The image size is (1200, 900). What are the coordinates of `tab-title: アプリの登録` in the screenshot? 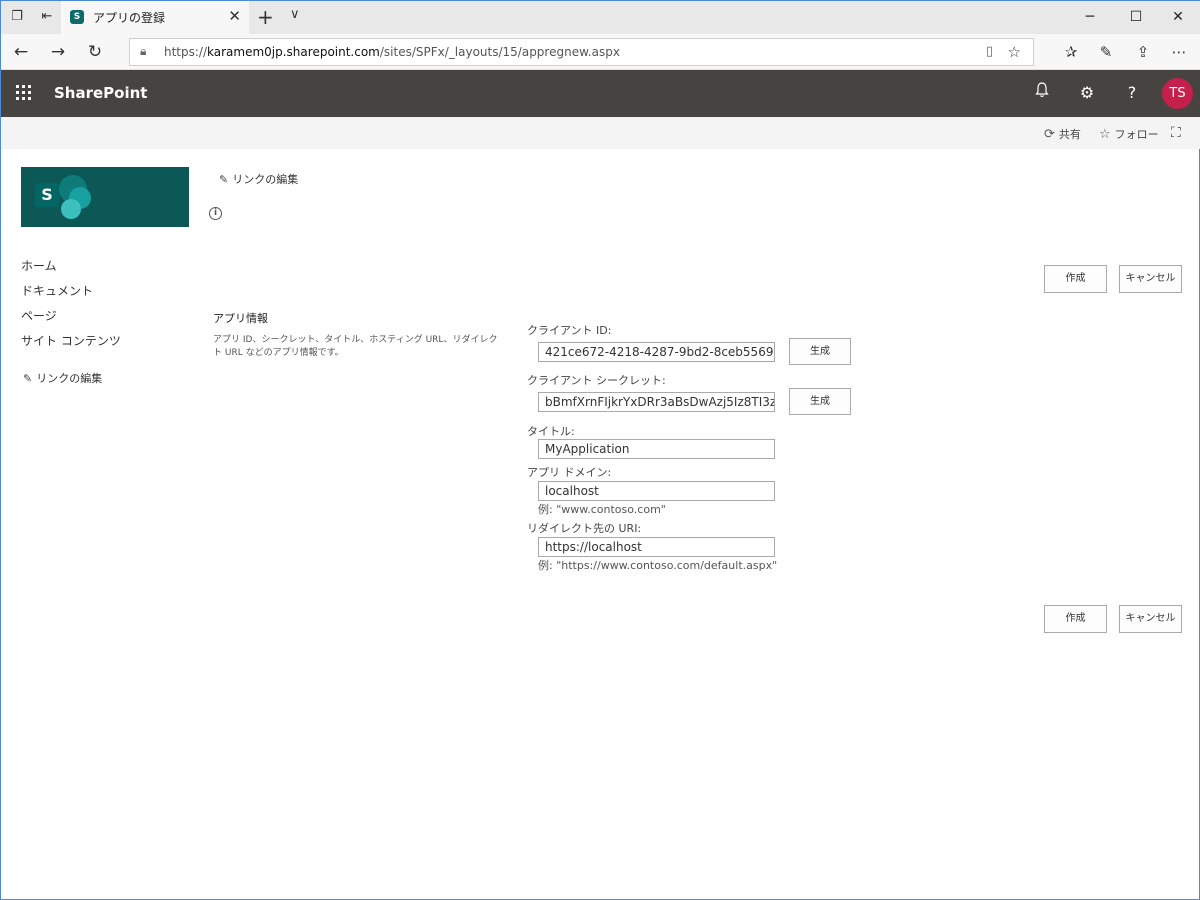 It's located at (129, 18).